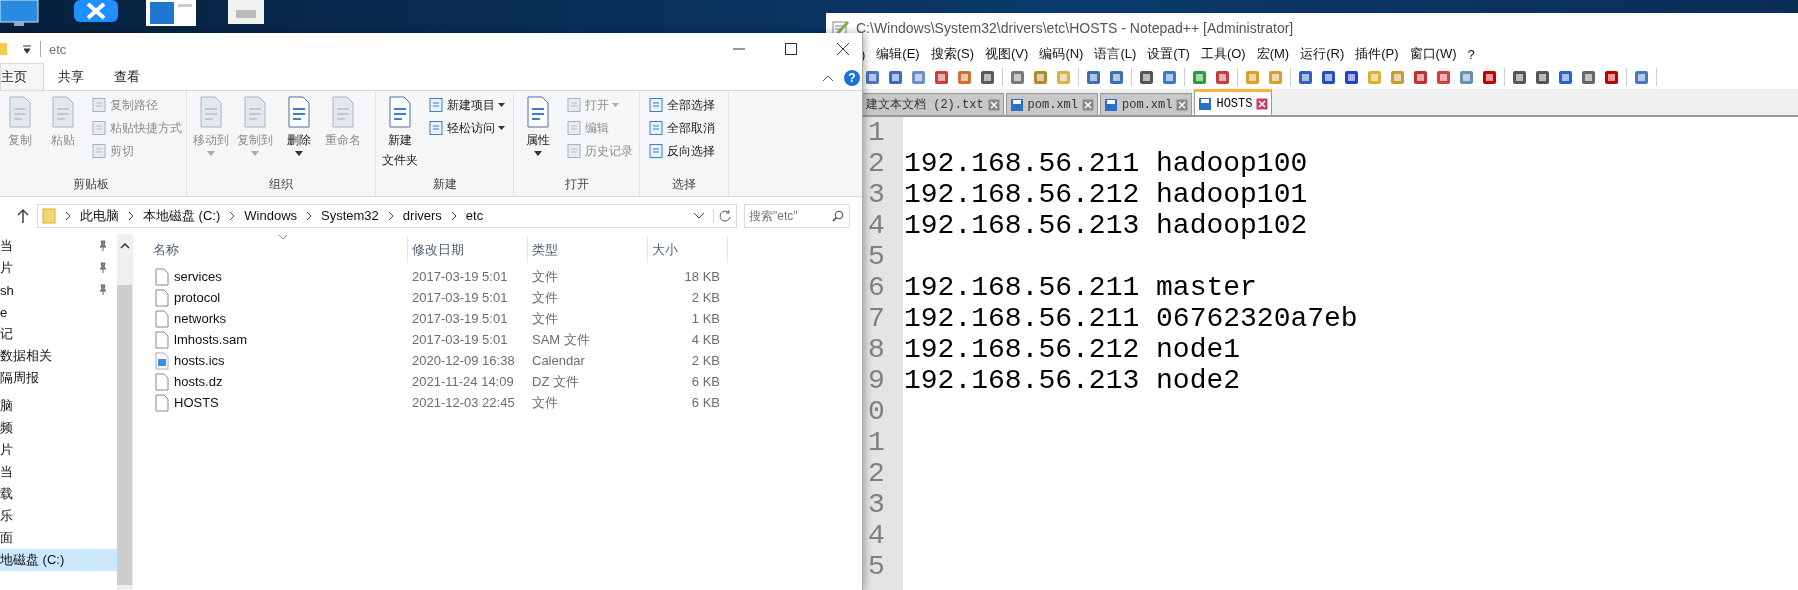  I want to click on ribbon-button: 反向选择, so click(681, 151).